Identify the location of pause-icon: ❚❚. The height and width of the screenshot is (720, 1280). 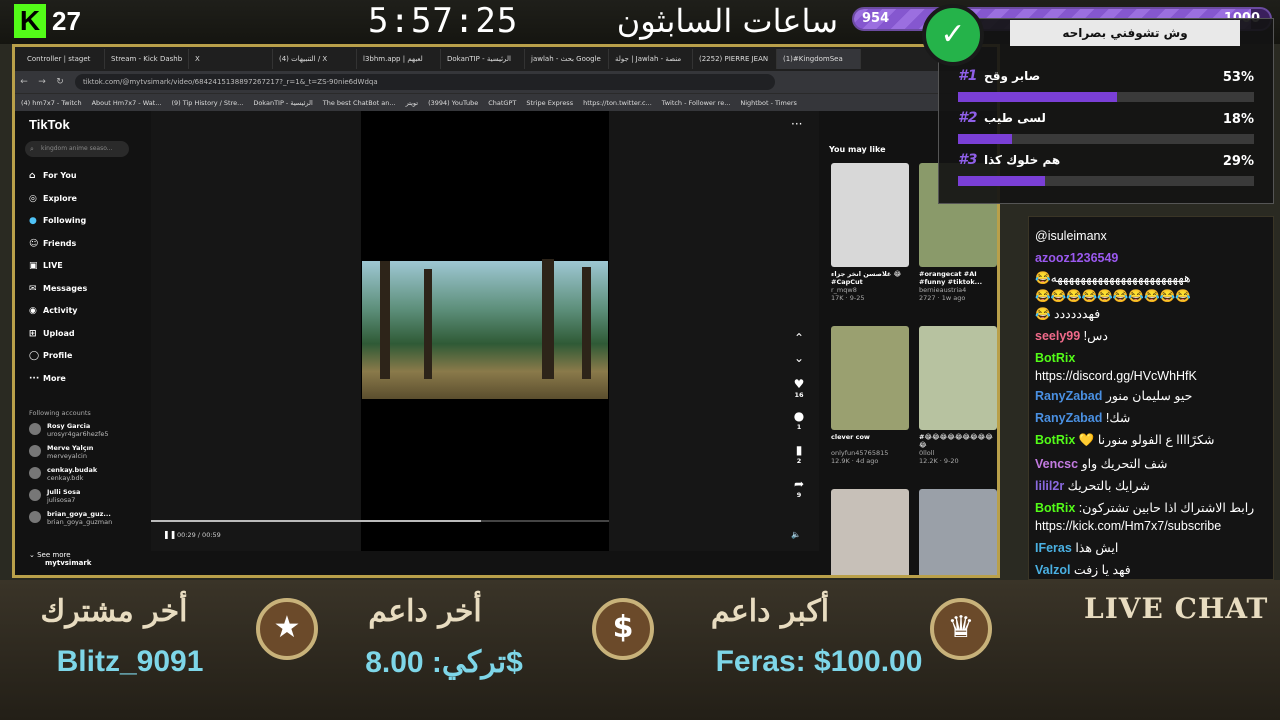
(169, 534).